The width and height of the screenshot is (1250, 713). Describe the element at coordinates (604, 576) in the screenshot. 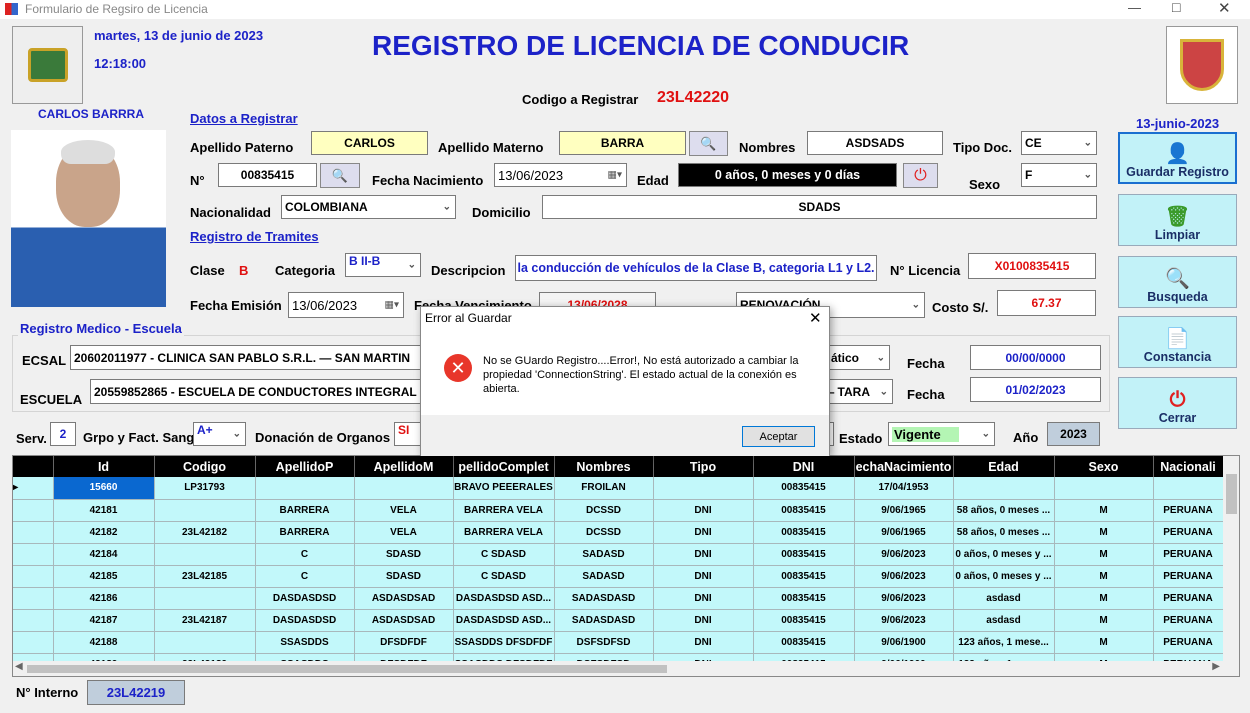

I see `table-cell: SADASD` at that location.